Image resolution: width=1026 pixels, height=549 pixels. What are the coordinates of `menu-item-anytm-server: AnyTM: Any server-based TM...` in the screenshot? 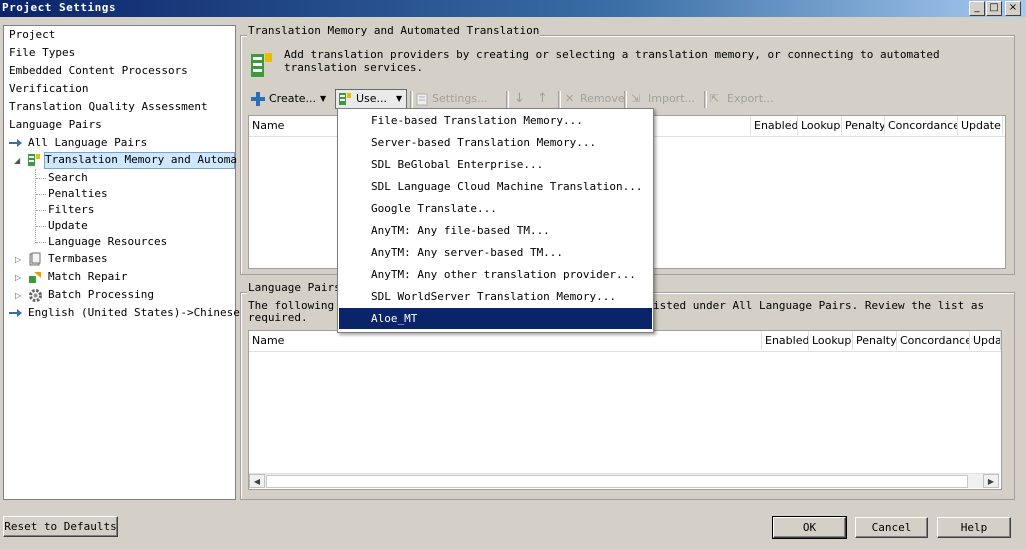 It's located at (495, 252).